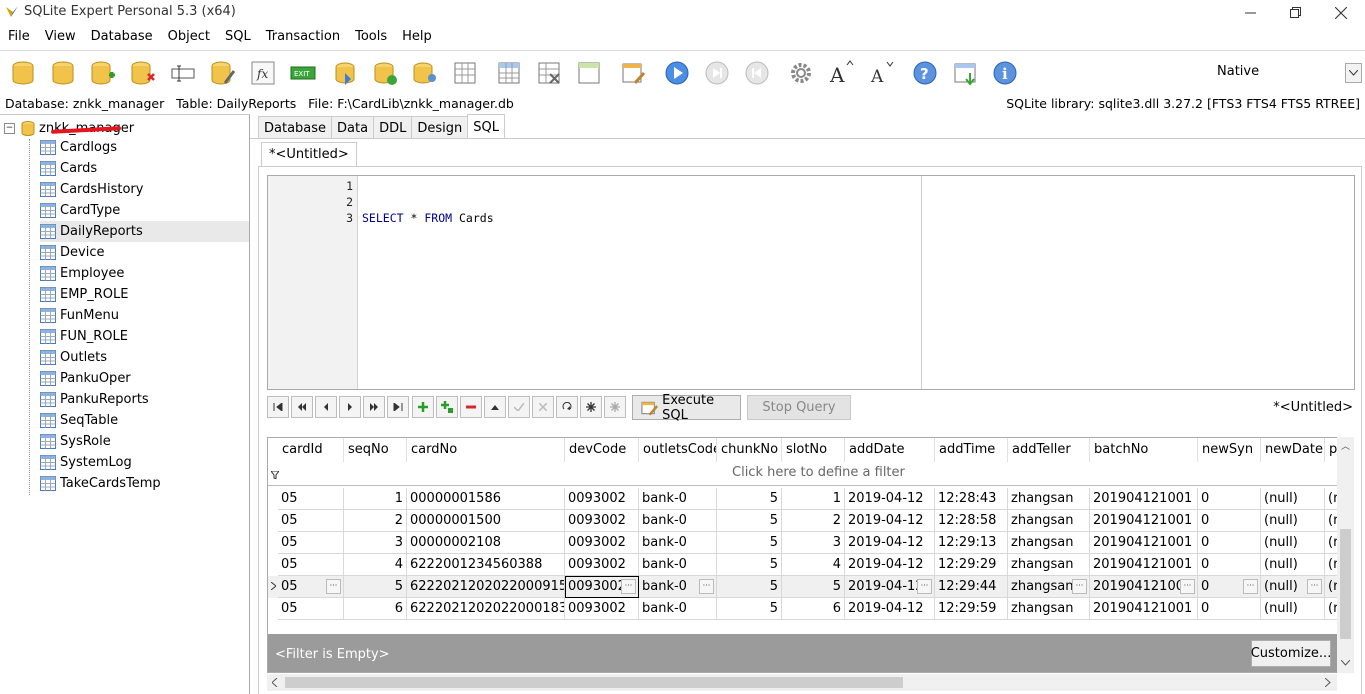 This screenshot has width=1365, height=694. I want to click on table-cell: 12:29:13, so click(971, 543).